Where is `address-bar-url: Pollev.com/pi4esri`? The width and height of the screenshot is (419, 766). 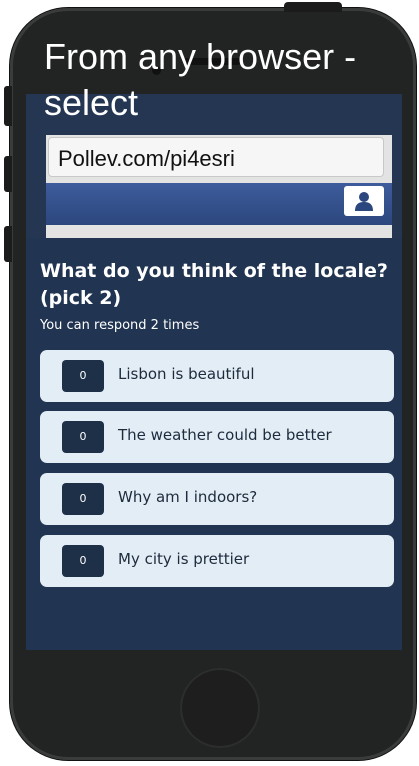 address-bar-url: Pollev.com/pi4esri is located at coordinates (146, 158).